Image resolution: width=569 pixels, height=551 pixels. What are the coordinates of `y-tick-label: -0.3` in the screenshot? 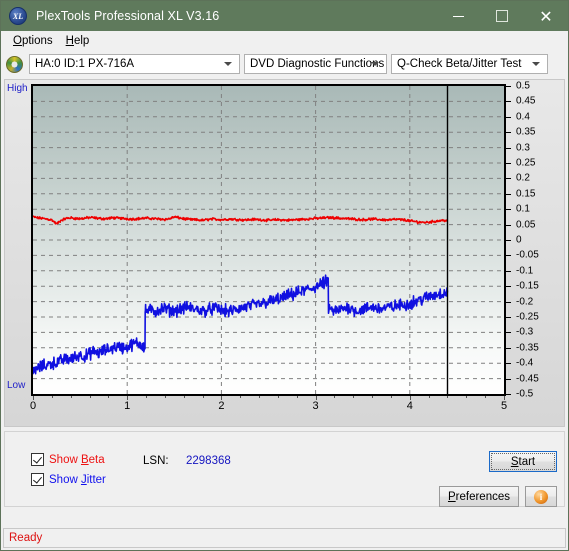 It's located at (525, 332).